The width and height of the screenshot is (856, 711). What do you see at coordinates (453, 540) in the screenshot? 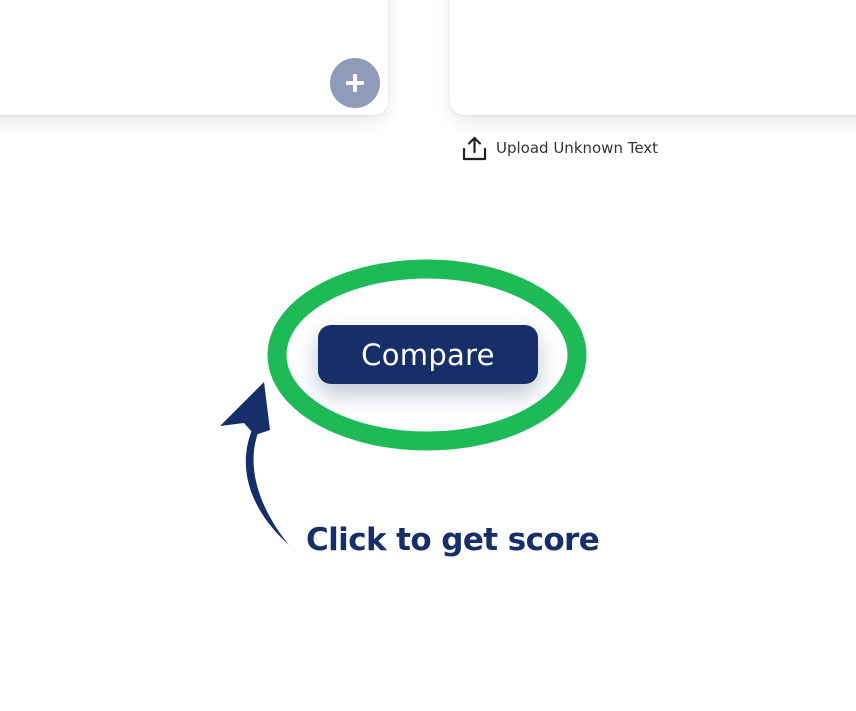
I see `hint-text: Click to get score` at bounding box center [453, 540].